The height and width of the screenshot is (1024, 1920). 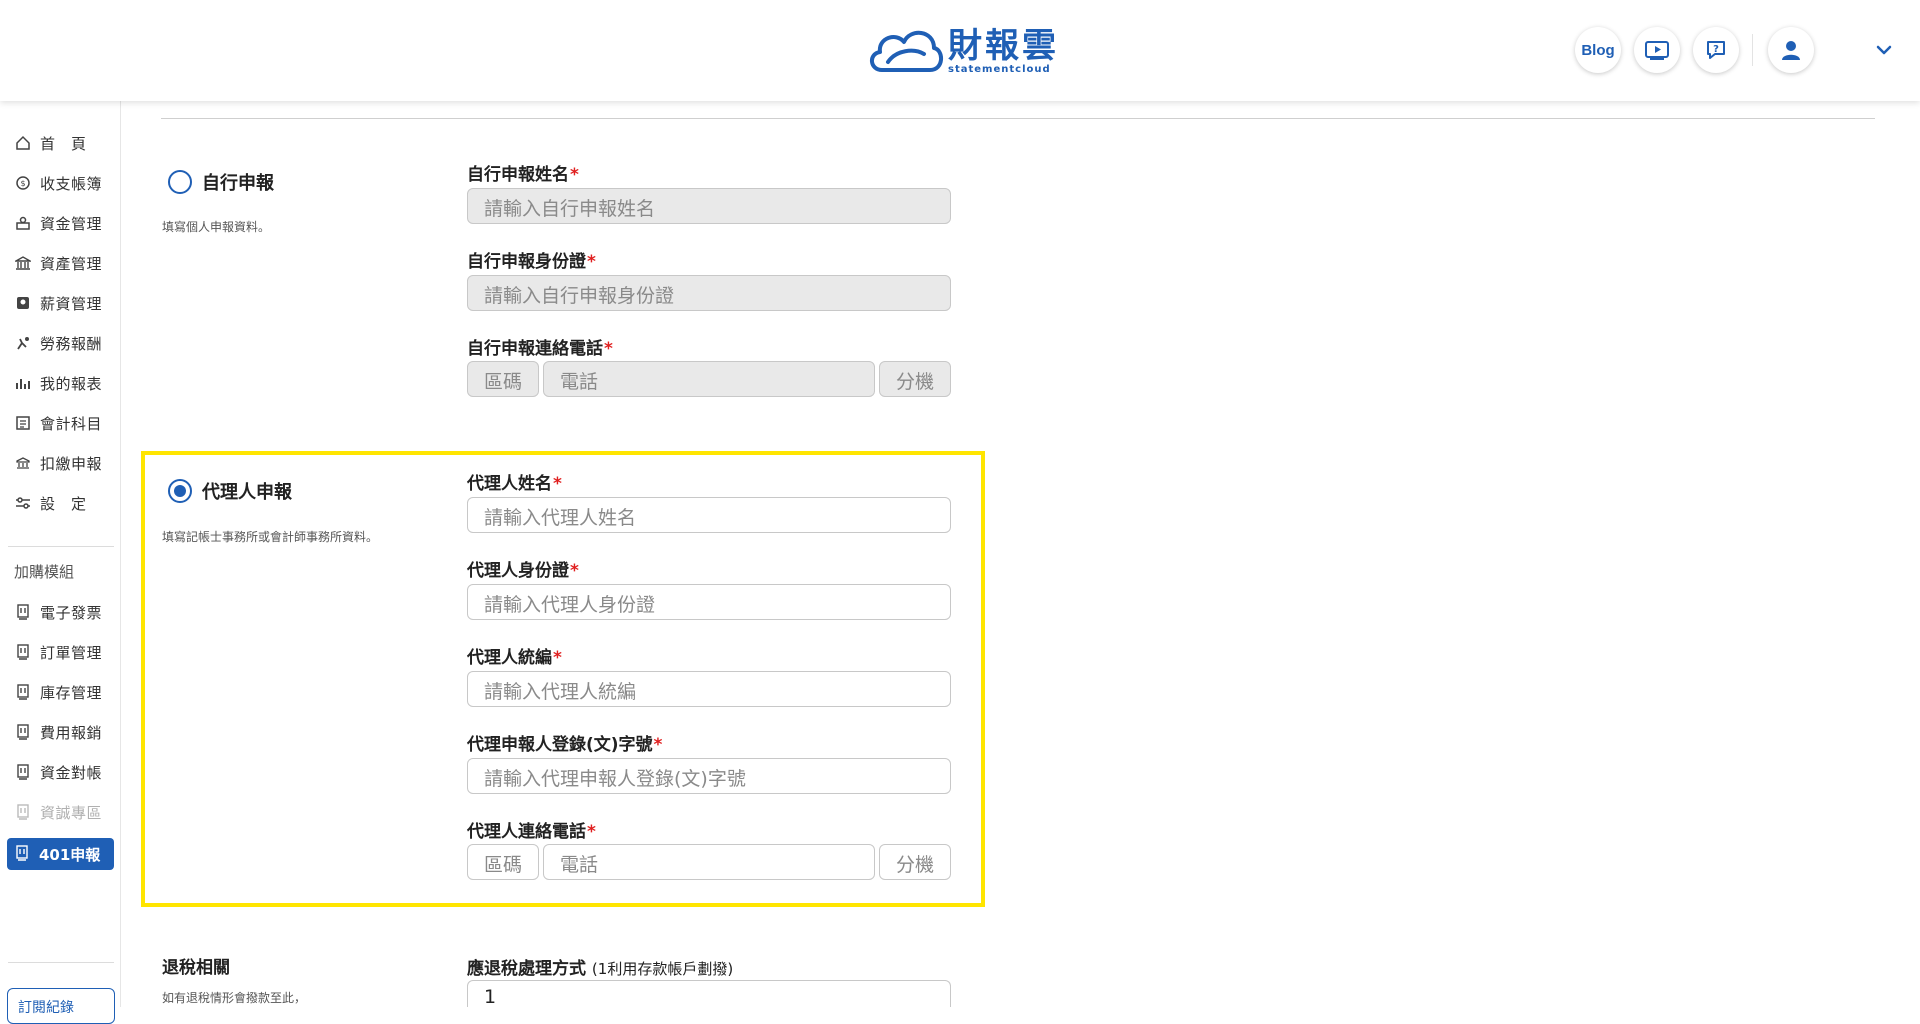 I want to click on sidebar-item-einvoice: 電子發票, so click(x=58, y=612).